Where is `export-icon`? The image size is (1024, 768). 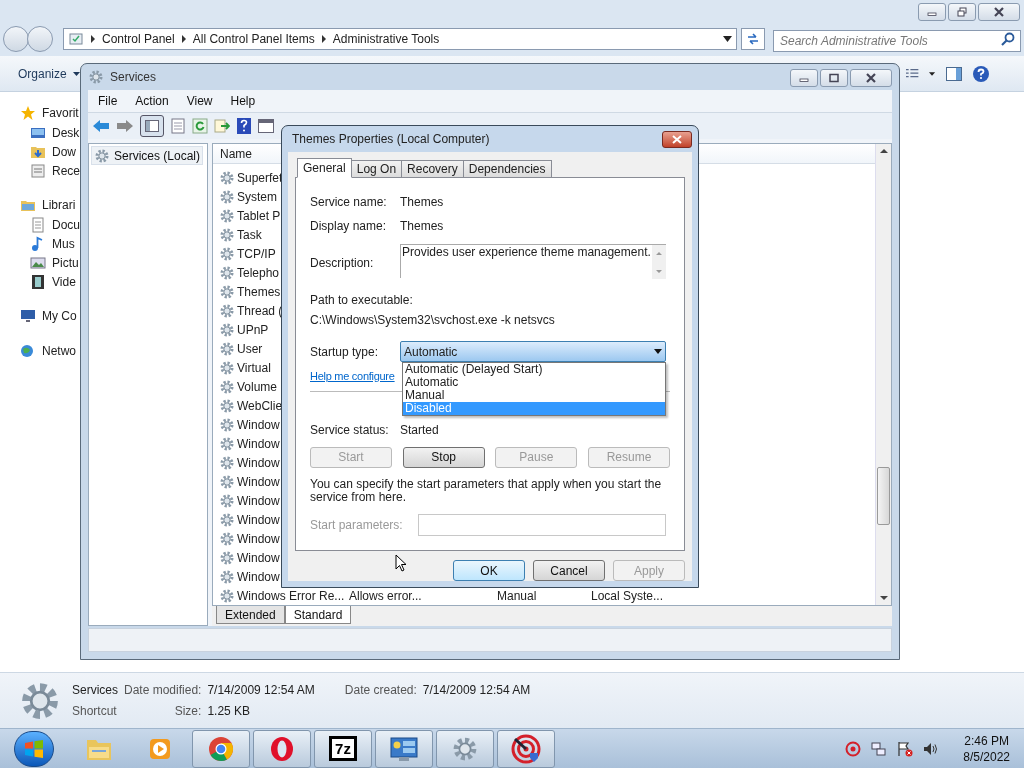 export-icon is located at coordinates (222, 126).